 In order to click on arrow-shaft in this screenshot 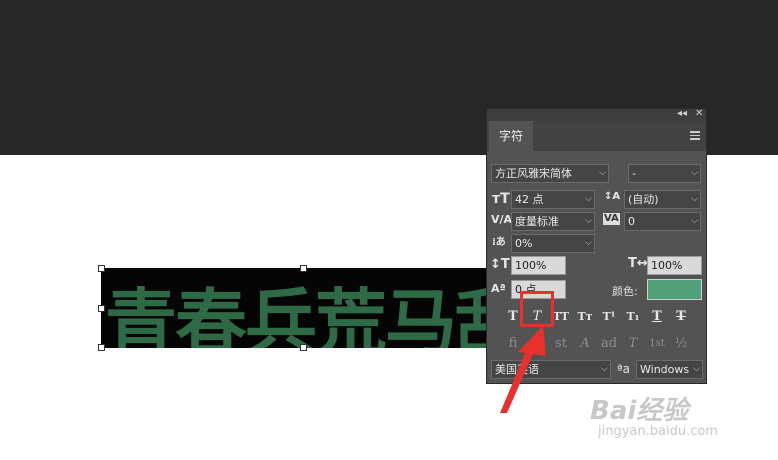, I will do `click(518, 378)`.